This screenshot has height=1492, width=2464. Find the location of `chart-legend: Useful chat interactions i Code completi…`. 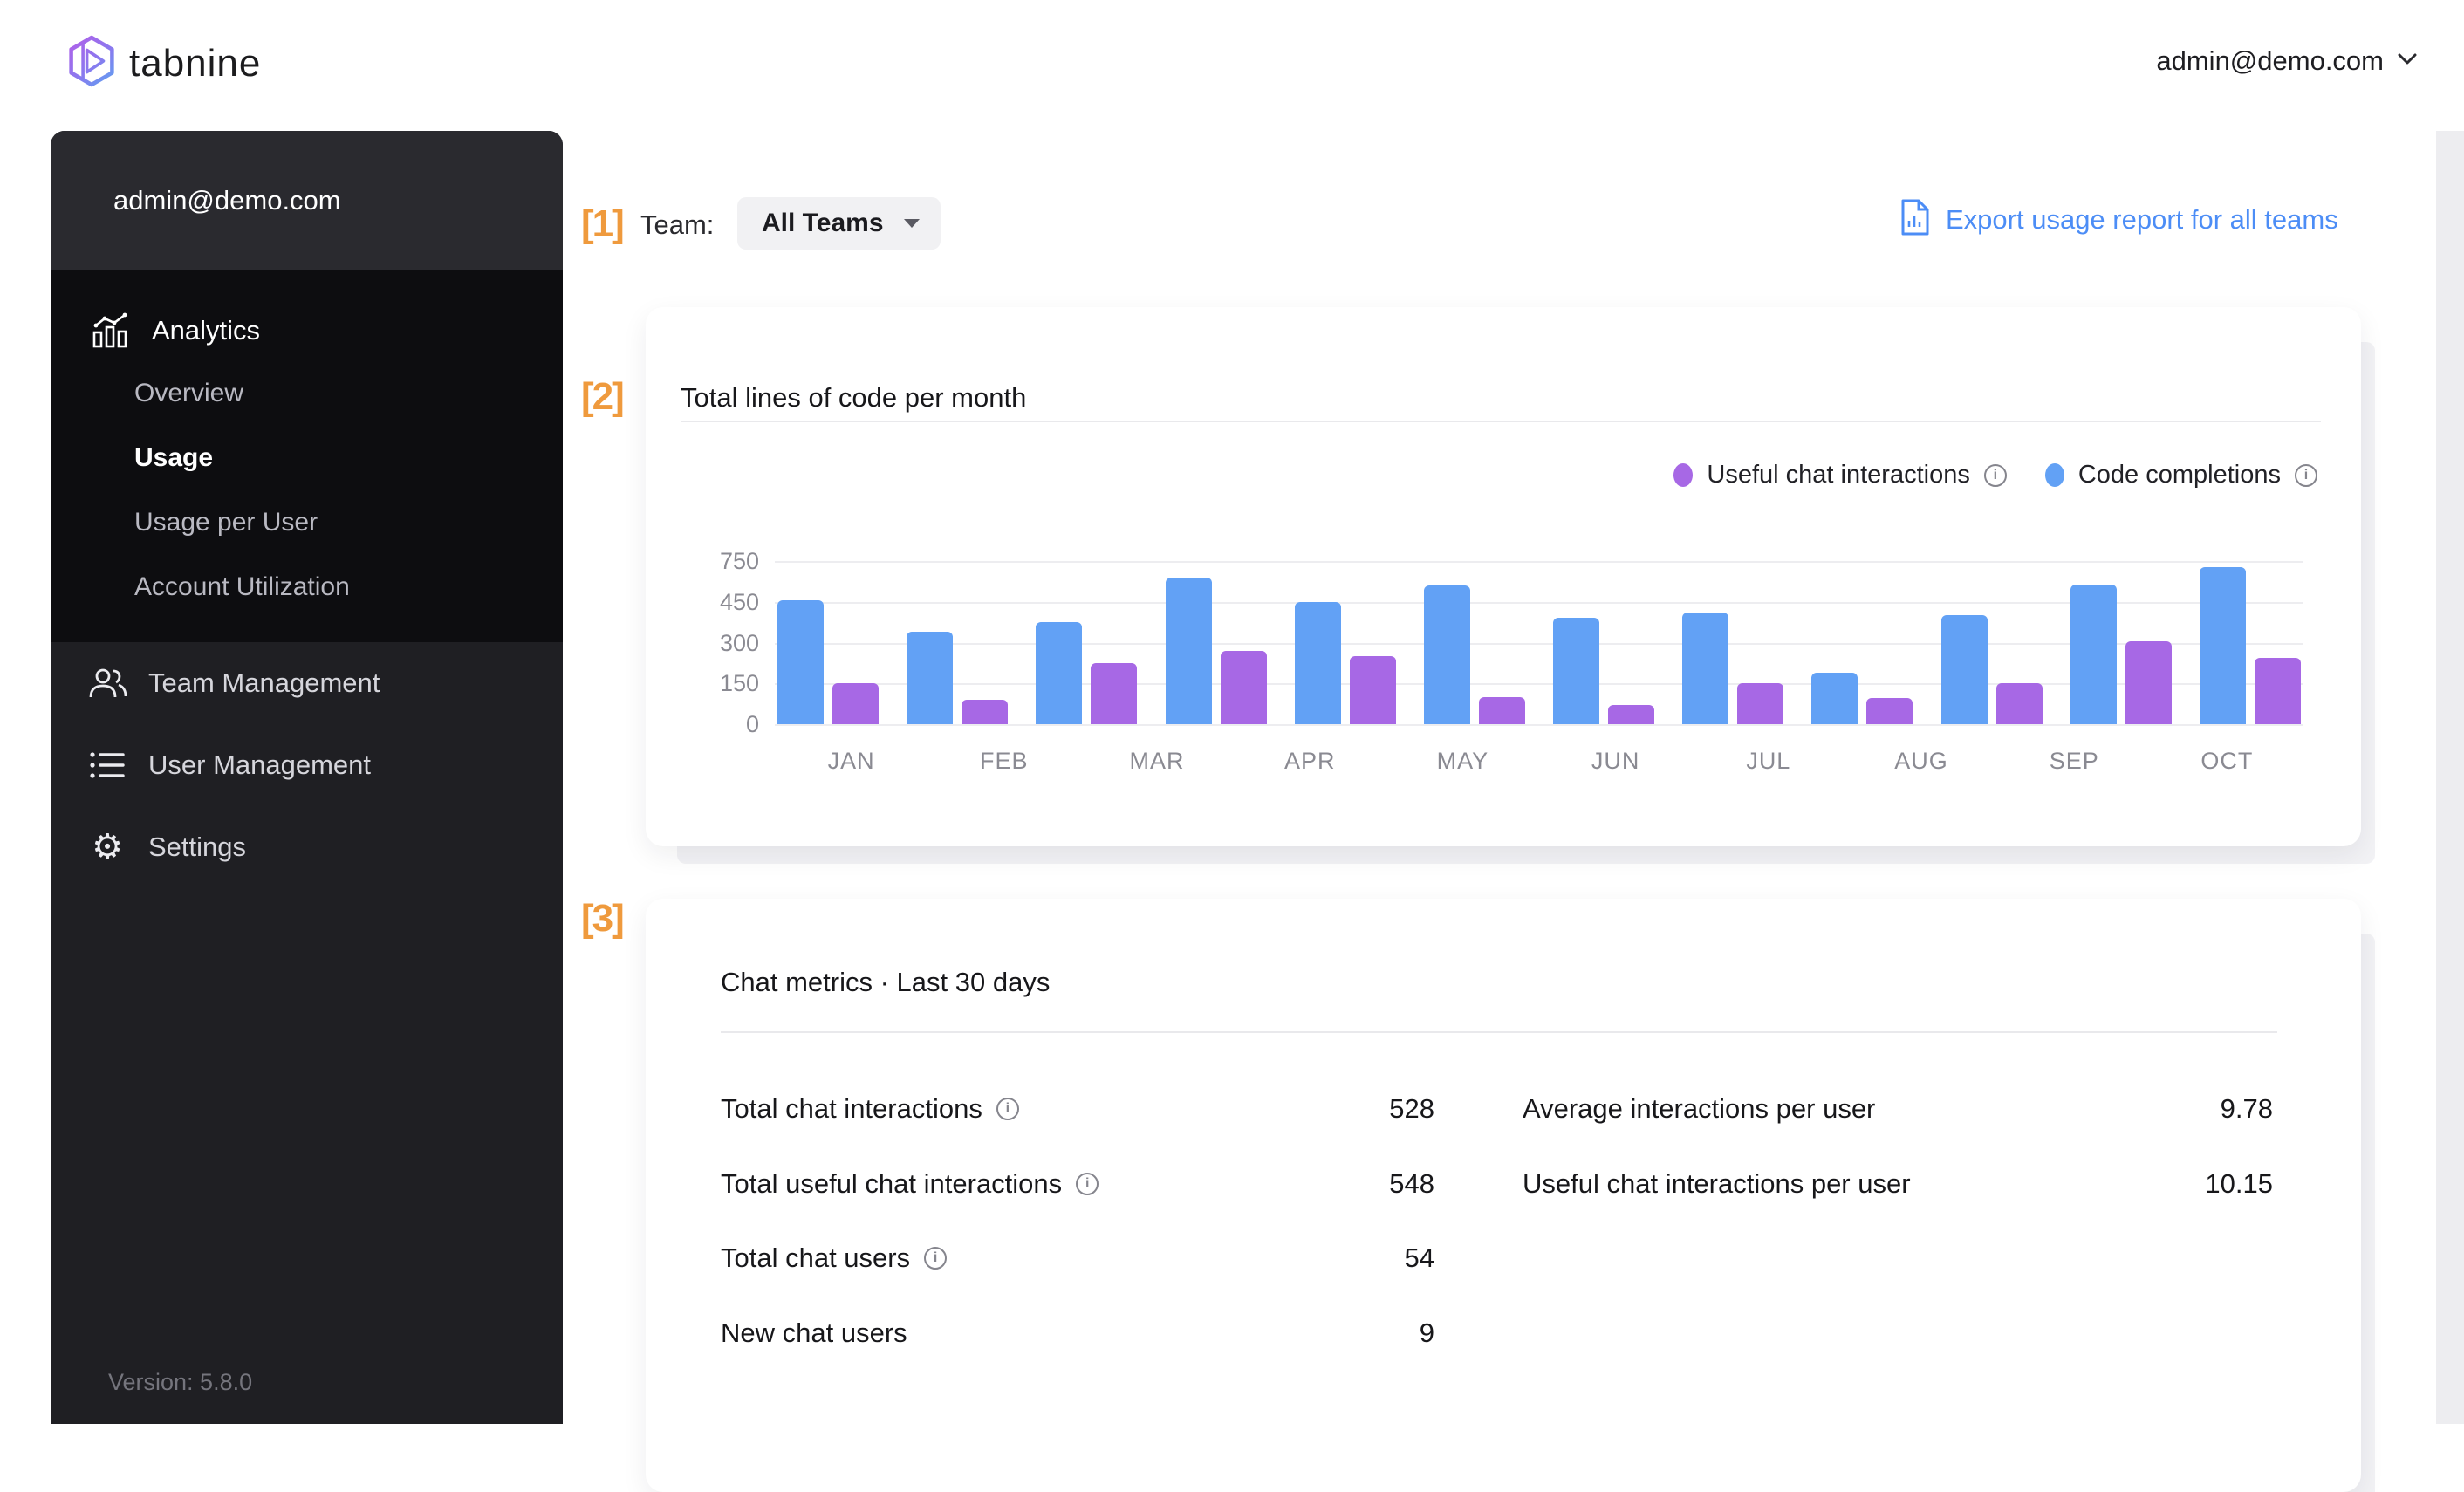

chart-legend: Useful chat interactions i Code completi… is located at coordinates (1995, 475).